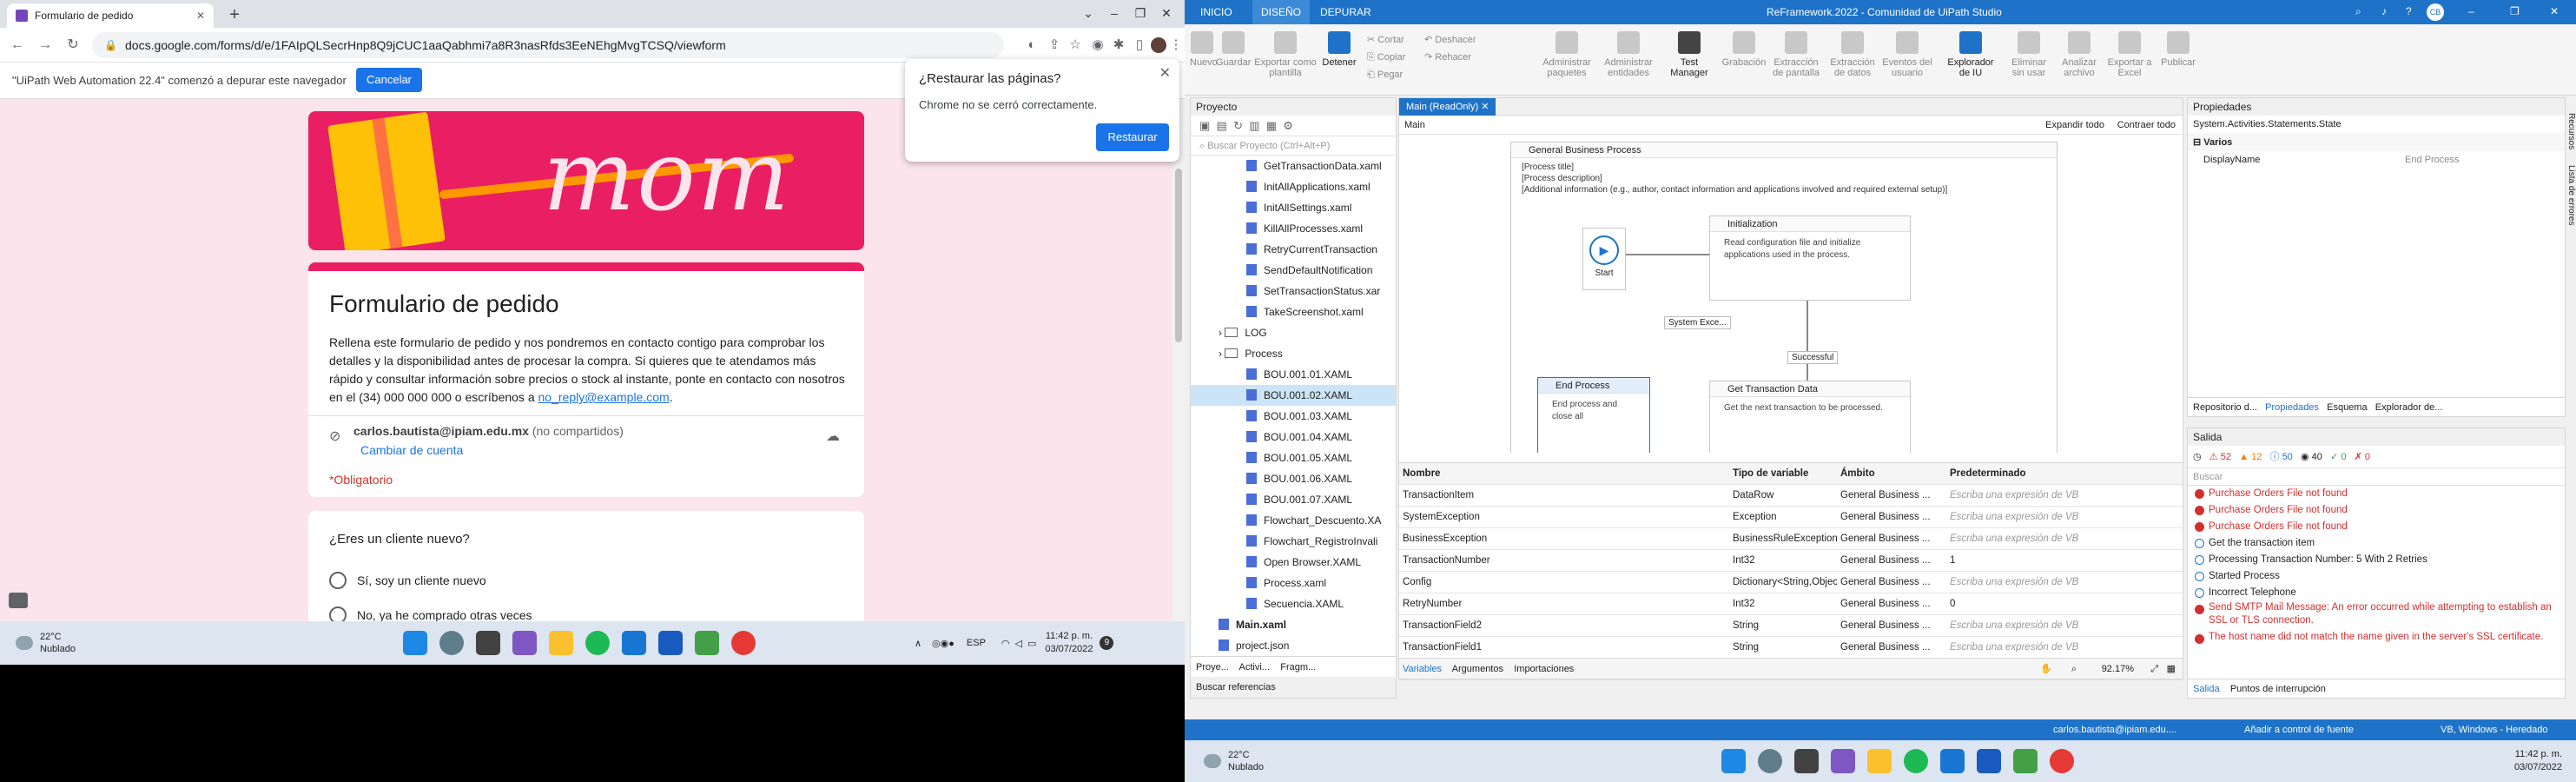 This screenshot has width=2576, height=782. Describe the element at coordinates (1744, 50) in the screenshot. I see `recording-button: Grabación` at that location.